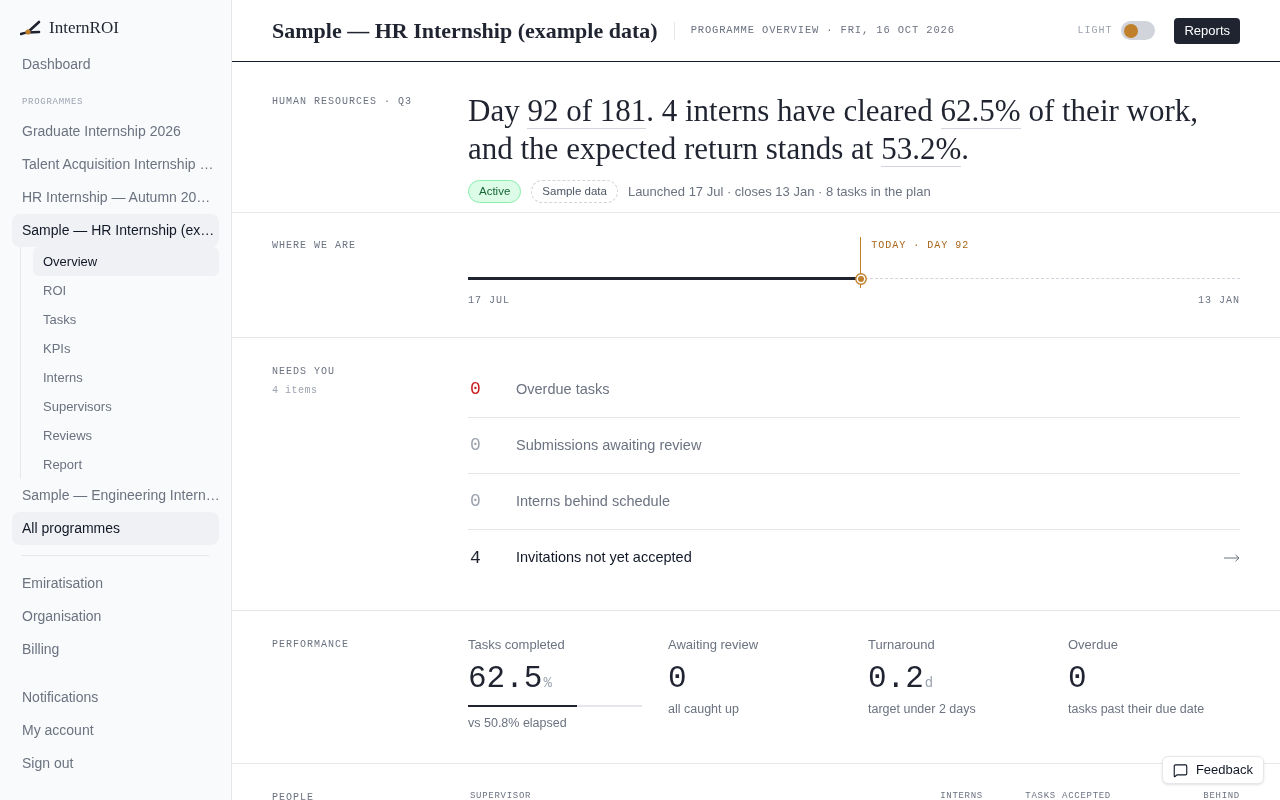  I want to click on timeline-end-date: 13 JAN, so click(1219, 301).